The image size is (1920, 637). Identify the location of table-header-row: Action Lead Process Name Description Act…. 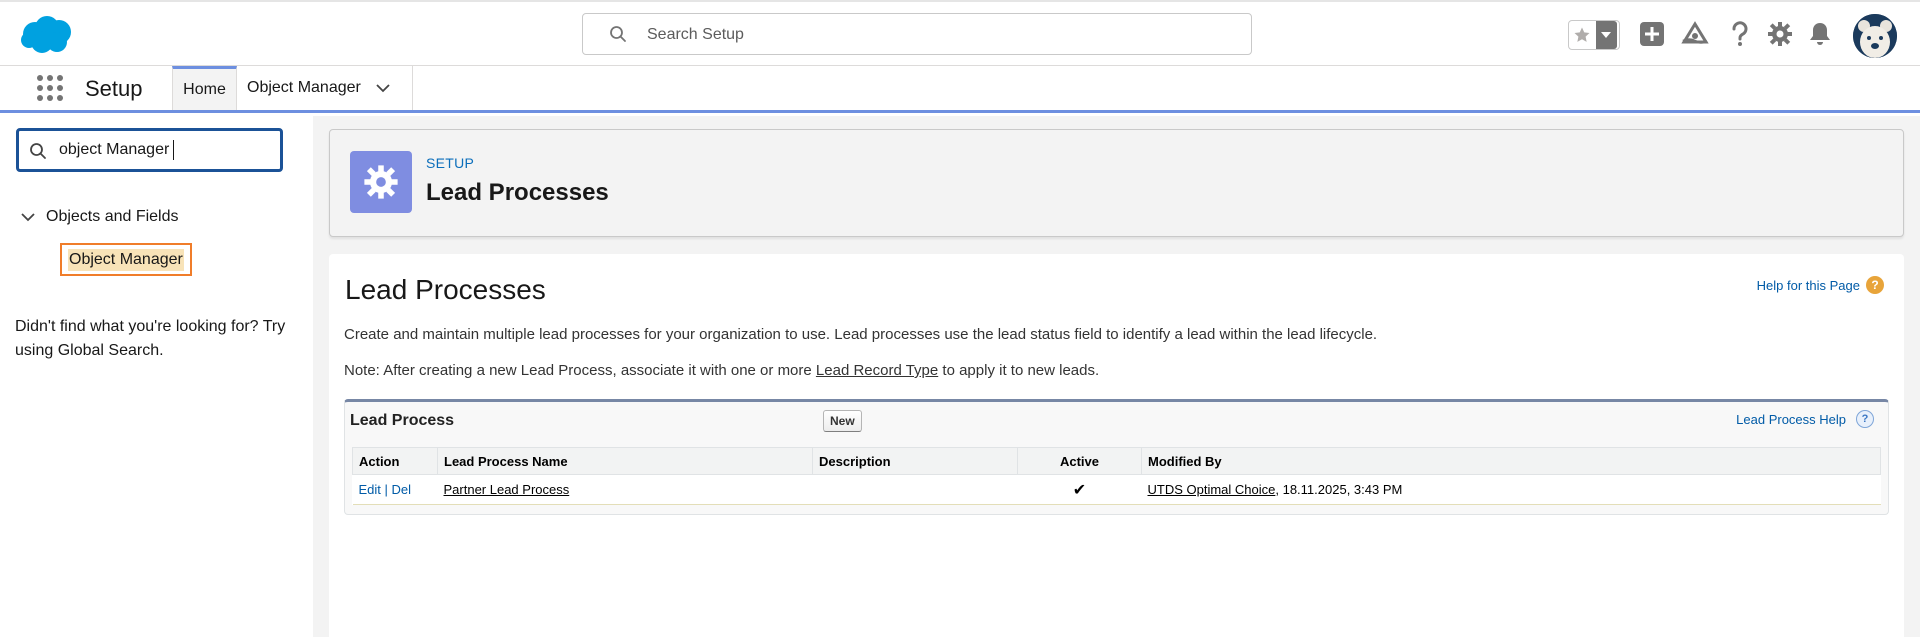
(1116, 461).